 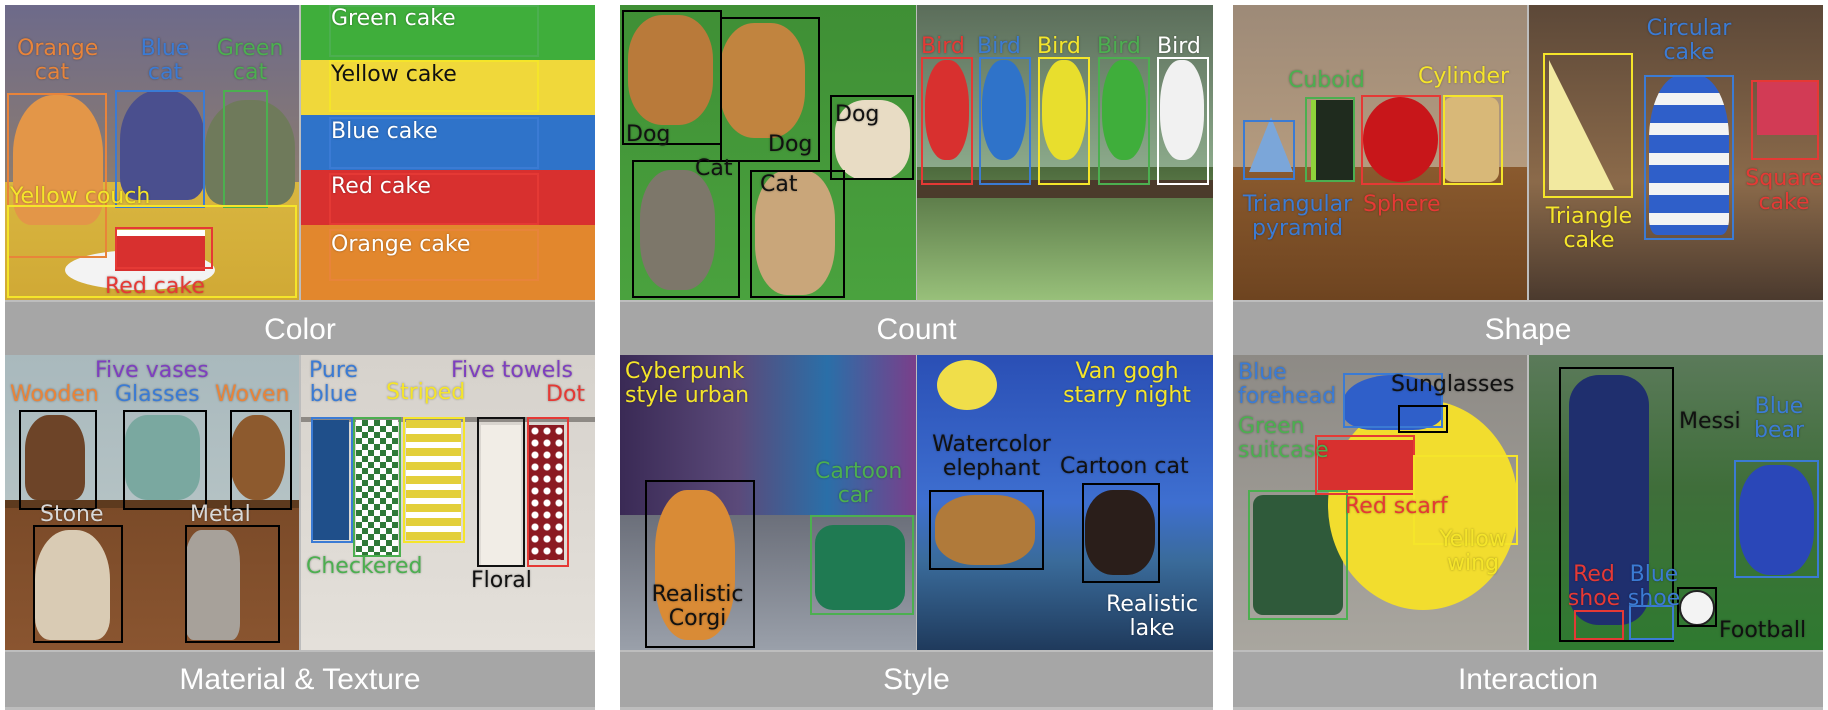 What do you see at coordinates (1269, 150) in the screenshot?
I see `pyramid-box` at bounding box center [1269, 150].